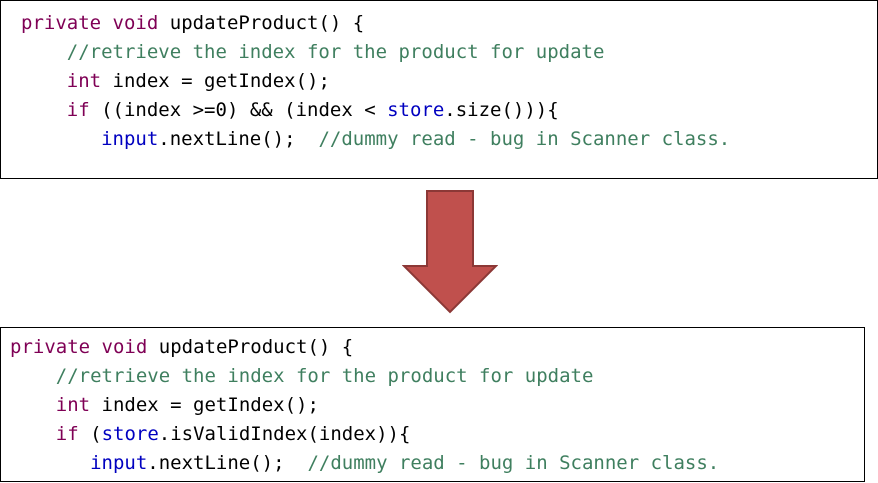  I want to click on arrow-down-shape, so click(450, 252).